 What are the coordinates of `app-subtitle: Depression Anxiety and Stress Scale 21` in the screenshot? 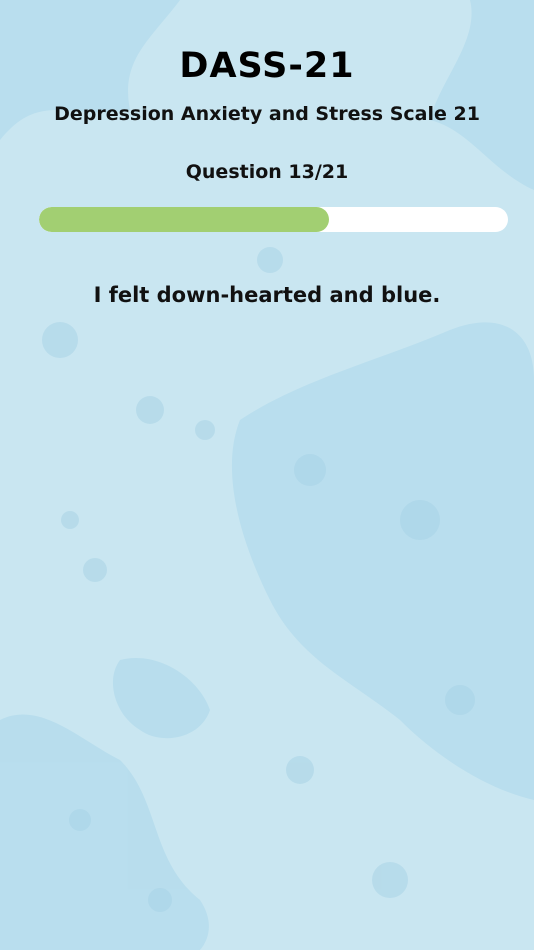 It's located at (267, 114).